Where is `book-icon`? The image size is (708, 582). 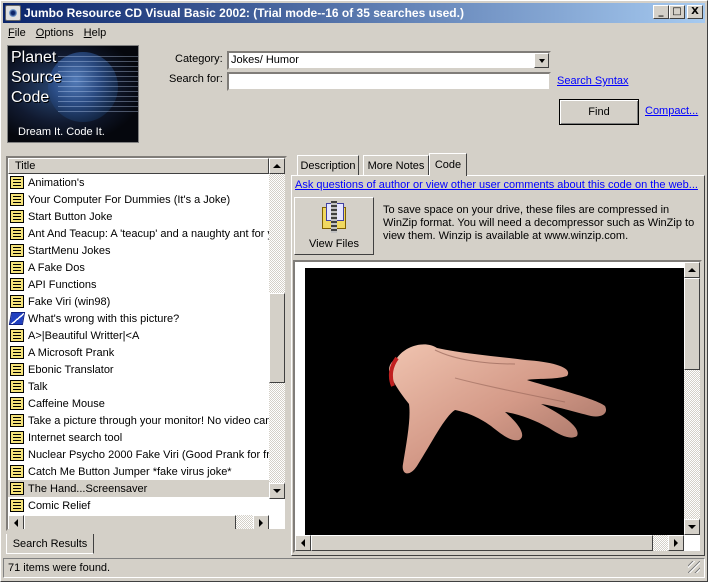 book-icon is located at coordinates (17, 318).